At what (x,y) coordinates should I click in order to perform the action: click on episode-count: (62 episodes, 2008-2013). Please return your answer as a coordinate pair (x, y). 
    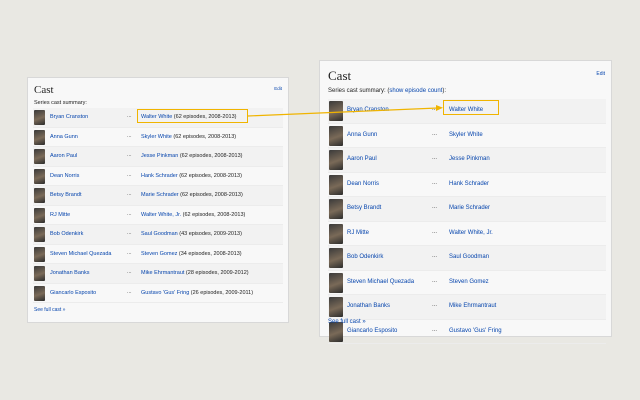
    Looking at the image, I should click on (204, 136).